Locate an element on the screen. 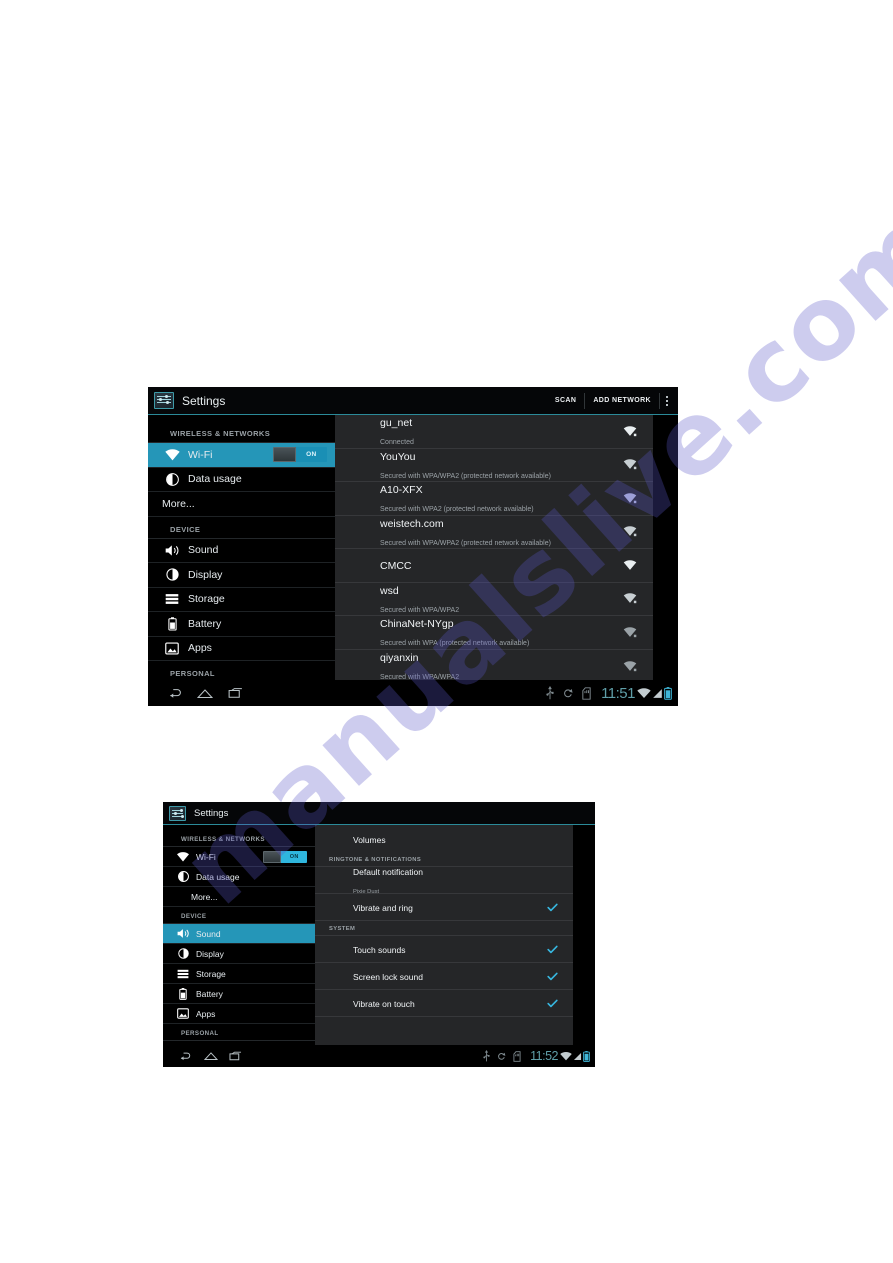  wifi-network-row: gu_net Connected is located at coordinates (494, 432).